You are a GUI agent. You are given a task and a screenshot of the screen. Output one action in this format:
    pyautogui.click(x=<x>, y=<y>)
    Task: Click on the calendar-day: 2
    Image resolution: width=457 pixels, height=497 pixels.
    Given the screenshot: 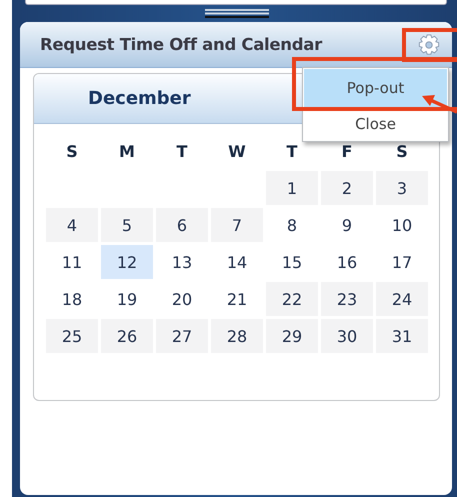 What is the action you would take?
    pyautogui.click(x=347, y=188)
    